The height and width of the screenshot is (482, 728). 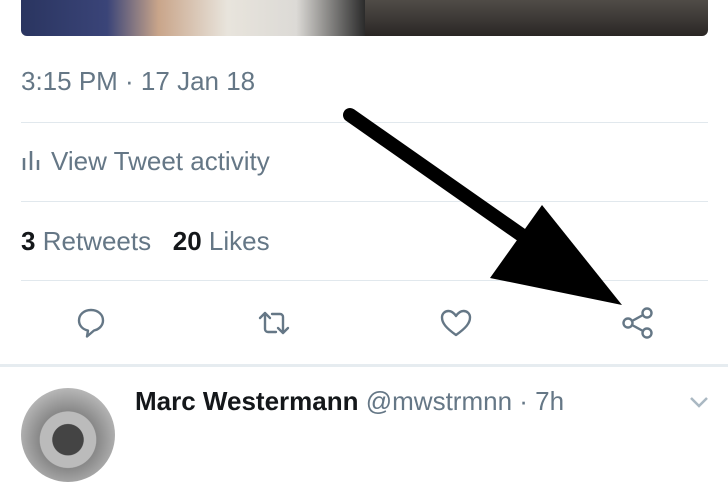 I want to click on next-tweet-header: Marc Westermann @mwstrmnn · 7h, so click(x=349, y=401).